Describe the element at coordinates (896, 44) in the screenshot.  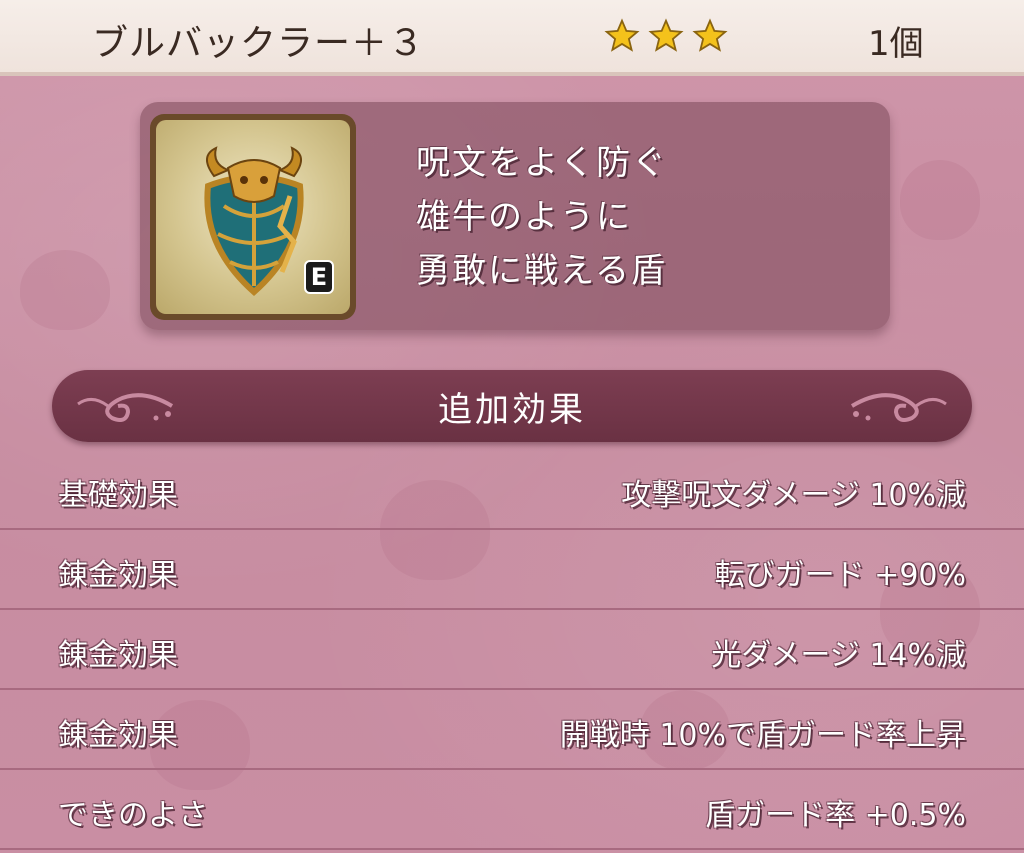
I see `item-count: 1個` at that location.